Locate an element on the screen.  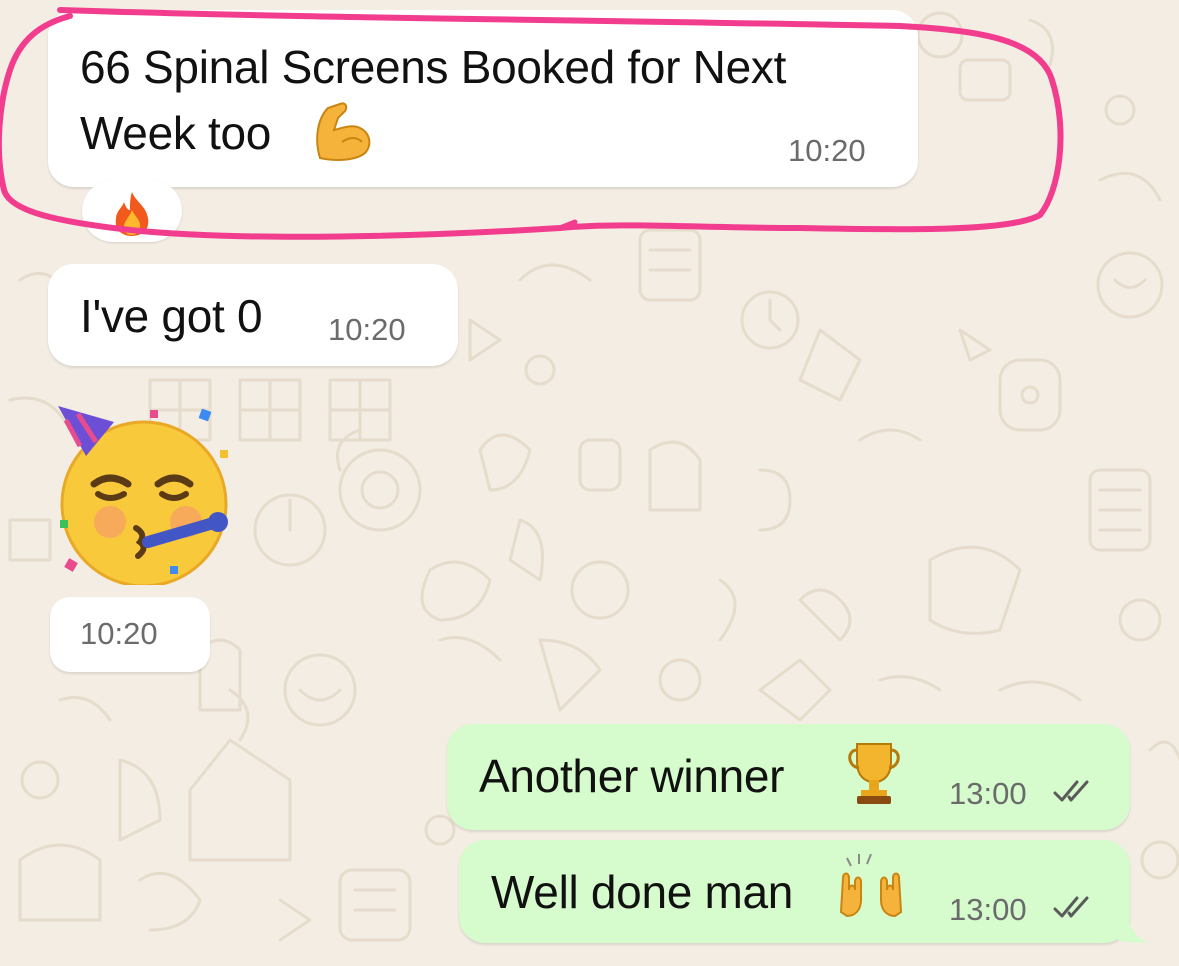
partying-face-sticker is located at coordinates (145, 495).